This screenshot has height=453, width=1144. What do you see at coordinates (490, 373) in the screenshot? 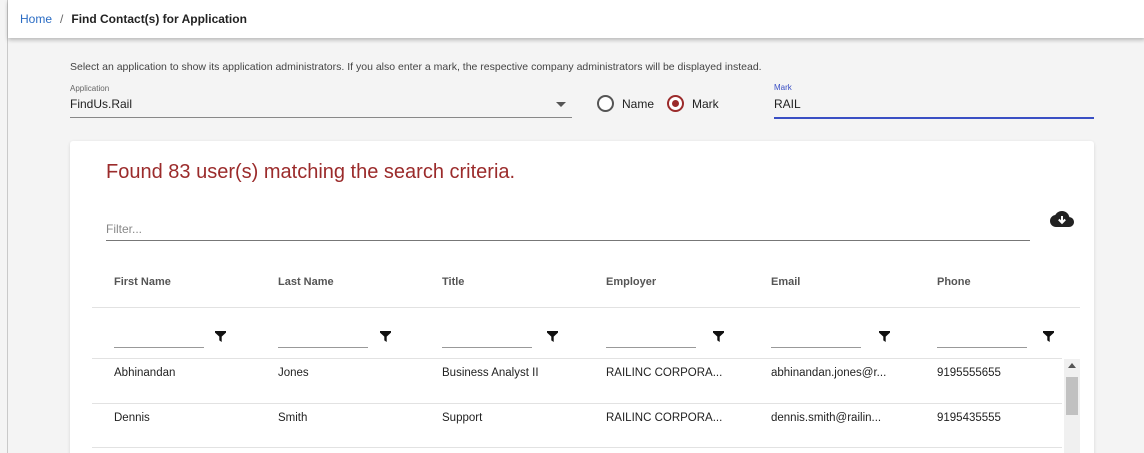
I see `table-cell: Business Analyst II` at bounding box center [490, 373].